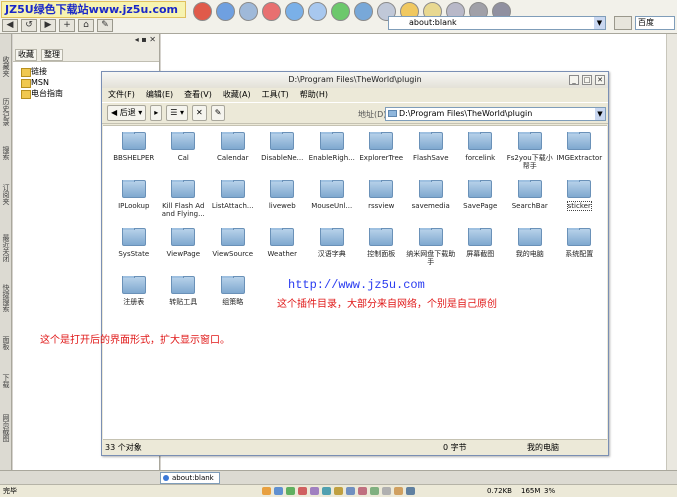 The image size is (677, 497). Describe the element at coordinates (6, 298) in the screenshot. I see `vtab-quick-search: 快捷搜索` at that location.